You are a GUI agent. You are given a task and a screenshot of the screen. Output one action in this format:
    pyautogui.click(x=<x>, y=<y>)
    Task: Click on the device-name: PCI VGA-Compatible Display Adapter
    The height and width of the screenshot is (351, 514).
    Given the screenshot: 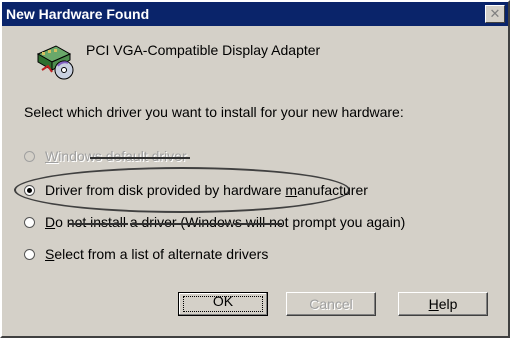 What is the action you would take?
    pyautogui.click(x=203, y=50)
    